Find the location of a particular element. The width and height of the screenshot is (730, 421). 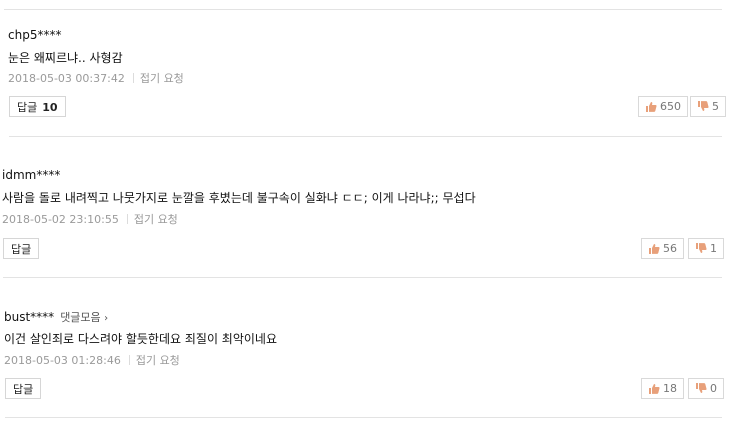

dislike-count: 5 is located at coordinates (715, 106).